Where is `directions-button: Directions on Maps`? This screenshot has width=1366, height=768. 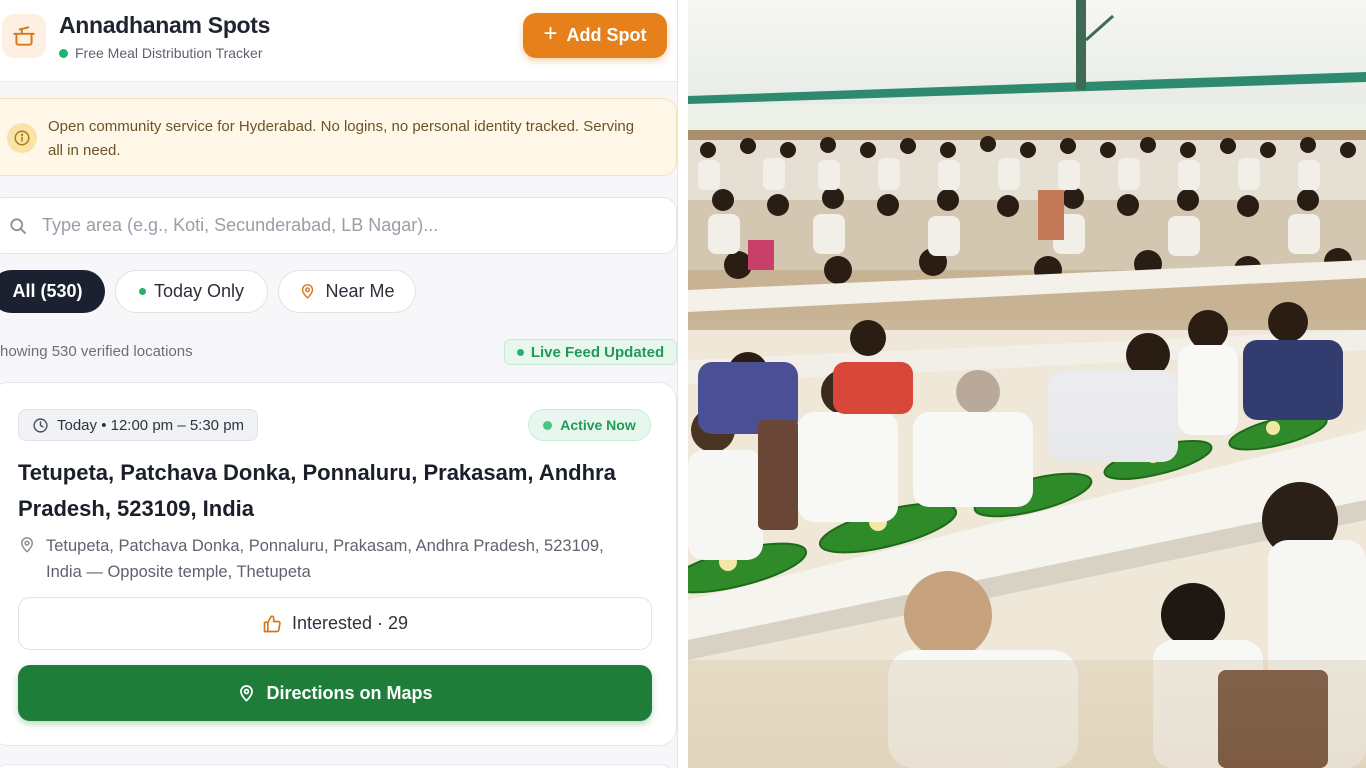
directions-button: Directions on Maps is located at coordinates (335, 693).